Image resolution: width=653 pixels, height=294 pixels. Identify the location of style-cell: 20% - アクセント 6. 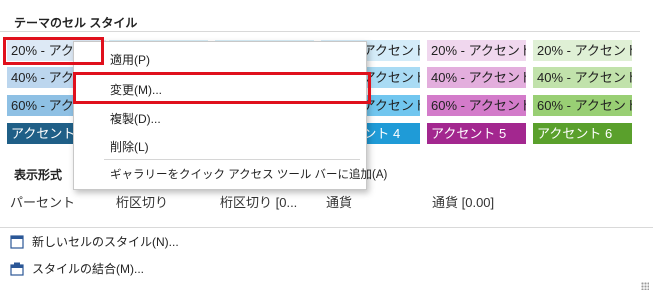
(582, 50).